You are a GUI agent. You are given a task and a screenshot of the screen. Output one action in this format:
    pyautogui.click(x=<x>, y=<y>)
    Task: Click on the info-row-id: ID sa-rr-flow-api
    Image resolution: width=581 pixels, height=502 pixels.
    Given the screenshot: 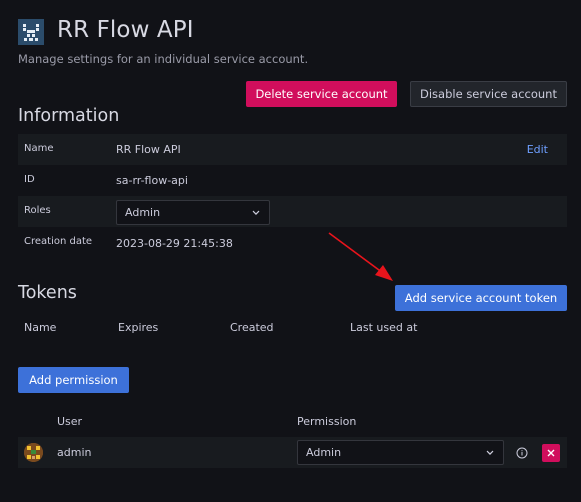 What is the action you would take?
    pyautogui.click(x=292, y=180)
    